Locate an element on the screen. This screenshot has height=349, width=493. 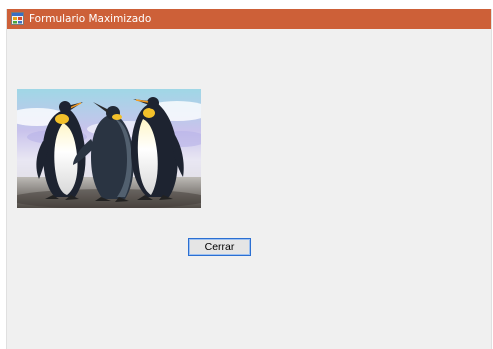
title-bar: Formulario Maximizado is located at coordinates (249, 19).